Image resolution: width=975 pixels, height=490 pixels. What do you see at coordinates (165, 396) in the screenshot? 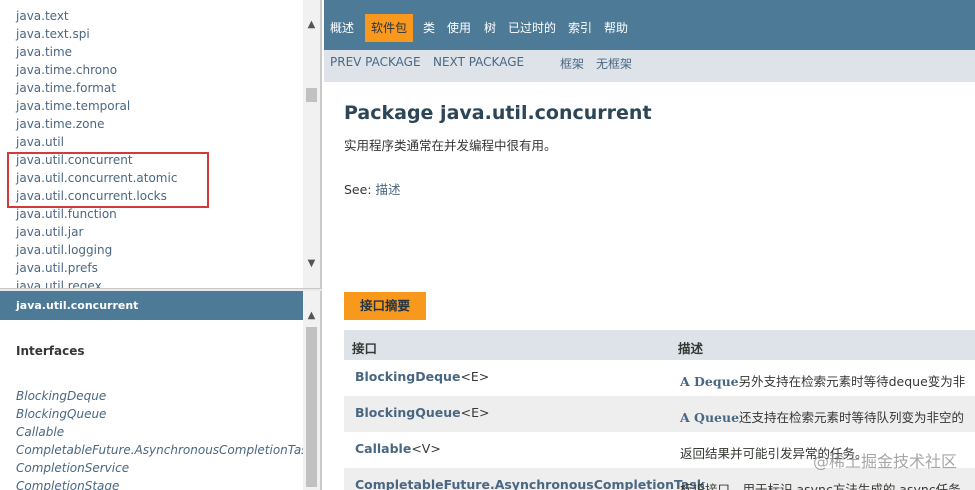
I see `interface-link: BlockingDeque` at bounding box center [165, 396].